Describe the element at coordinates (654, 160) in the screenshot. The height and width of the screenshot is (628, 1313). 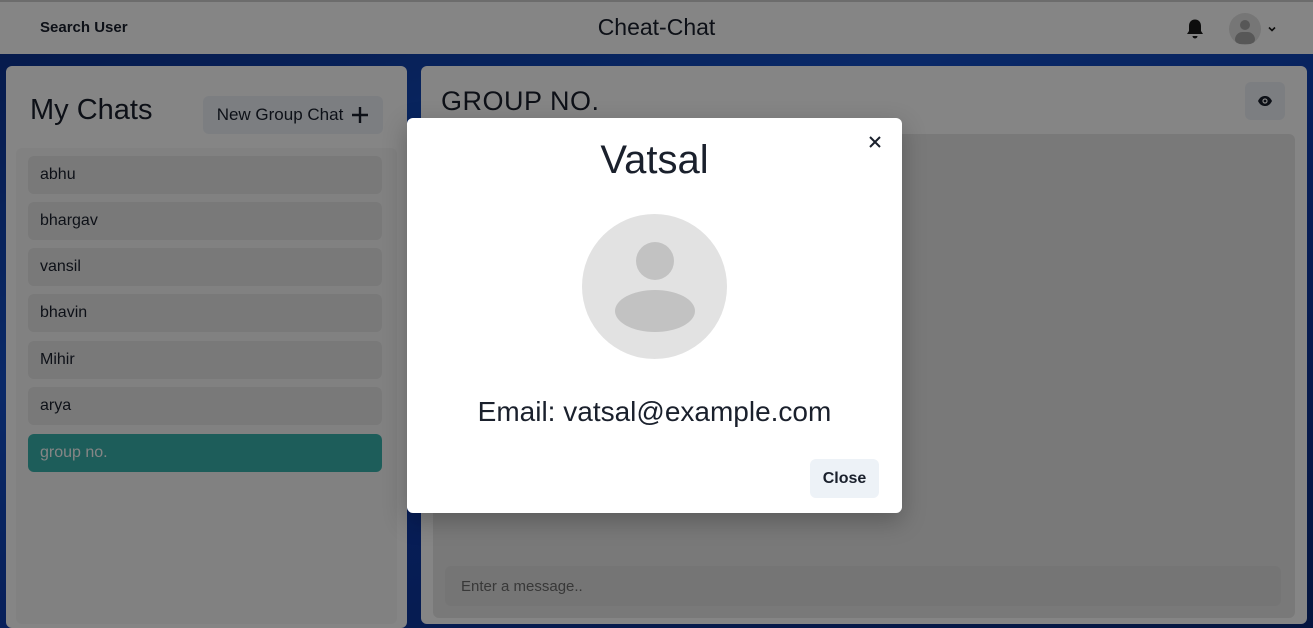
I see `profile-name: Vatsal` at that location.